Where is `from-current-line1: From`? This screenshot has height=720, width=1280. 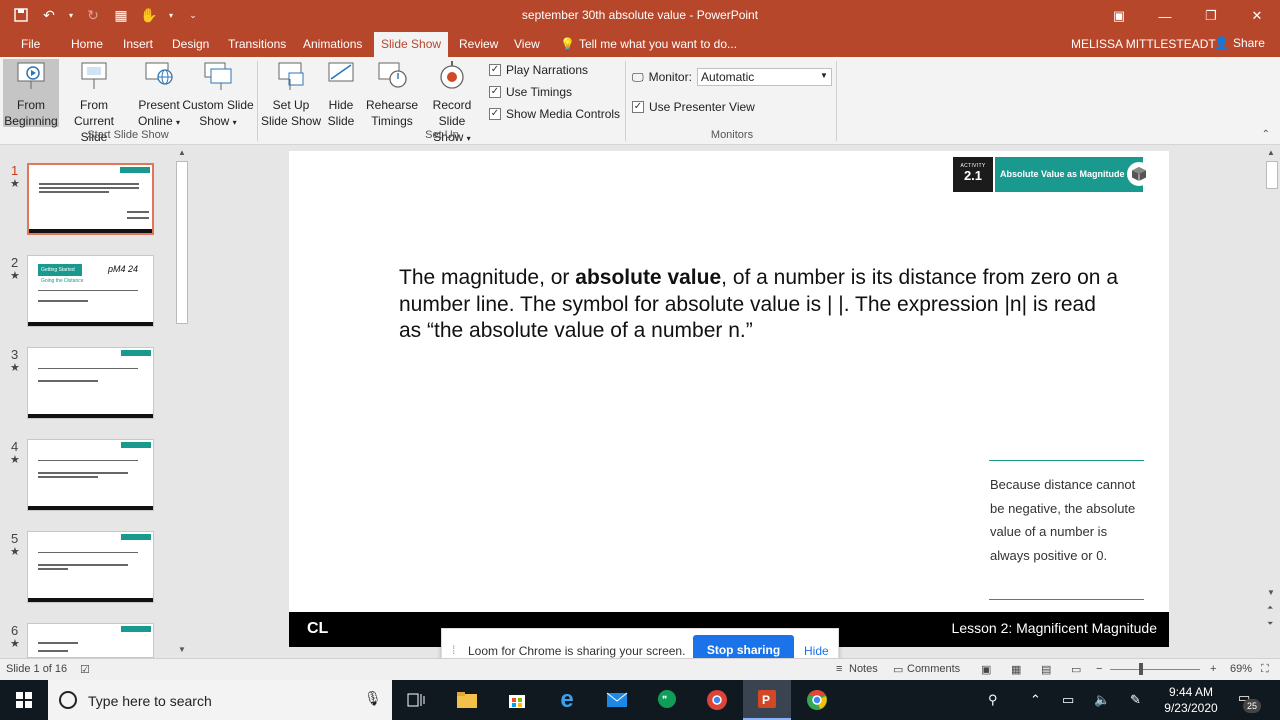 from-current-line1: From is located at coordinates (94, 105).